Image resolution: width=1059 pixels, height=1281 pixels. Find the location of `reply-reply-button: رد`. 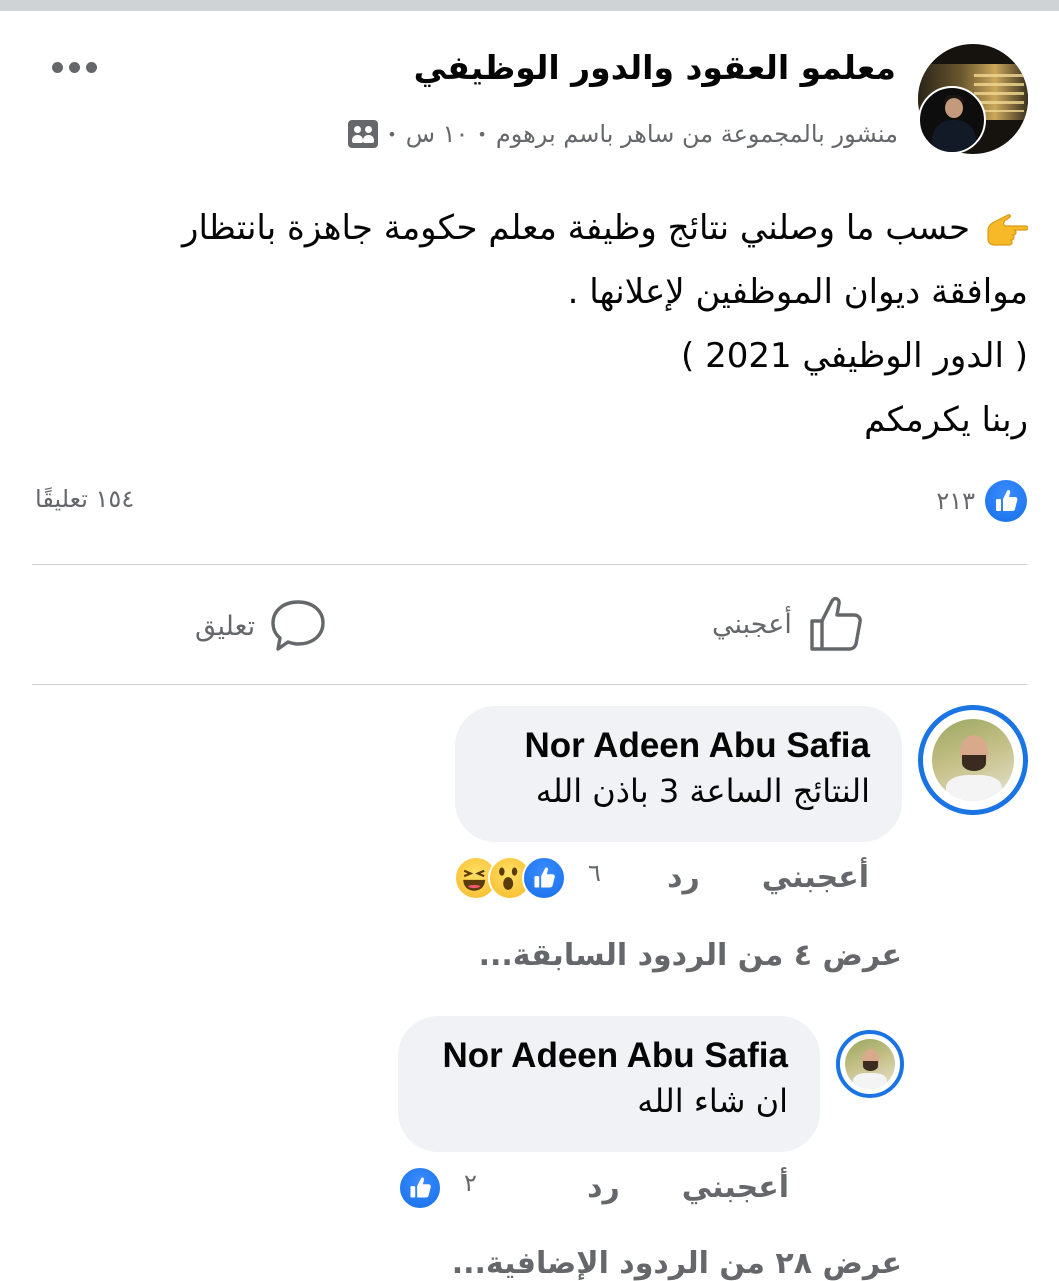

reply-reply-button: رد is located at coordinates (603, 1187).